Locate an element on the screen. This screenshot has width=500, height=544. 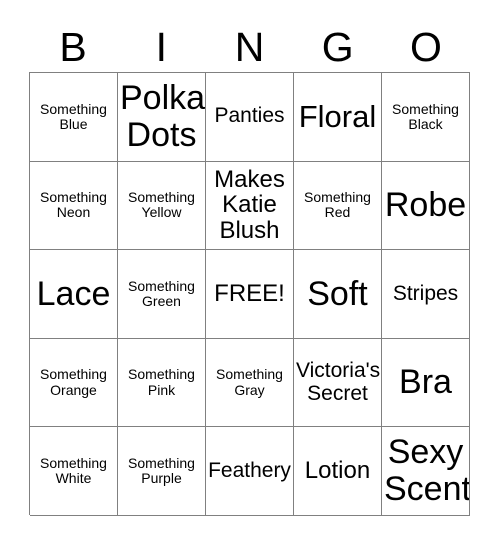
bingo-cell-label: Sexy Scent is located at coordinates (427, 471).